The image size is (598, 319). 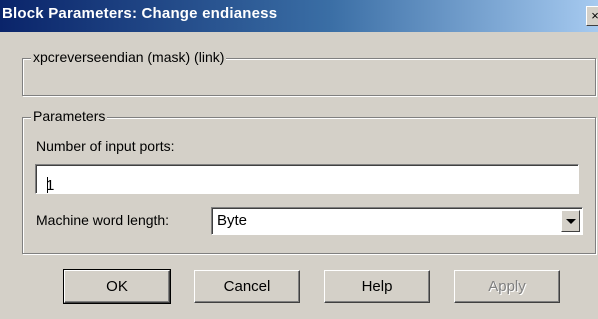 I want to click on window-title: Block Parameters: Change endianess, so click(x=140, y=13).